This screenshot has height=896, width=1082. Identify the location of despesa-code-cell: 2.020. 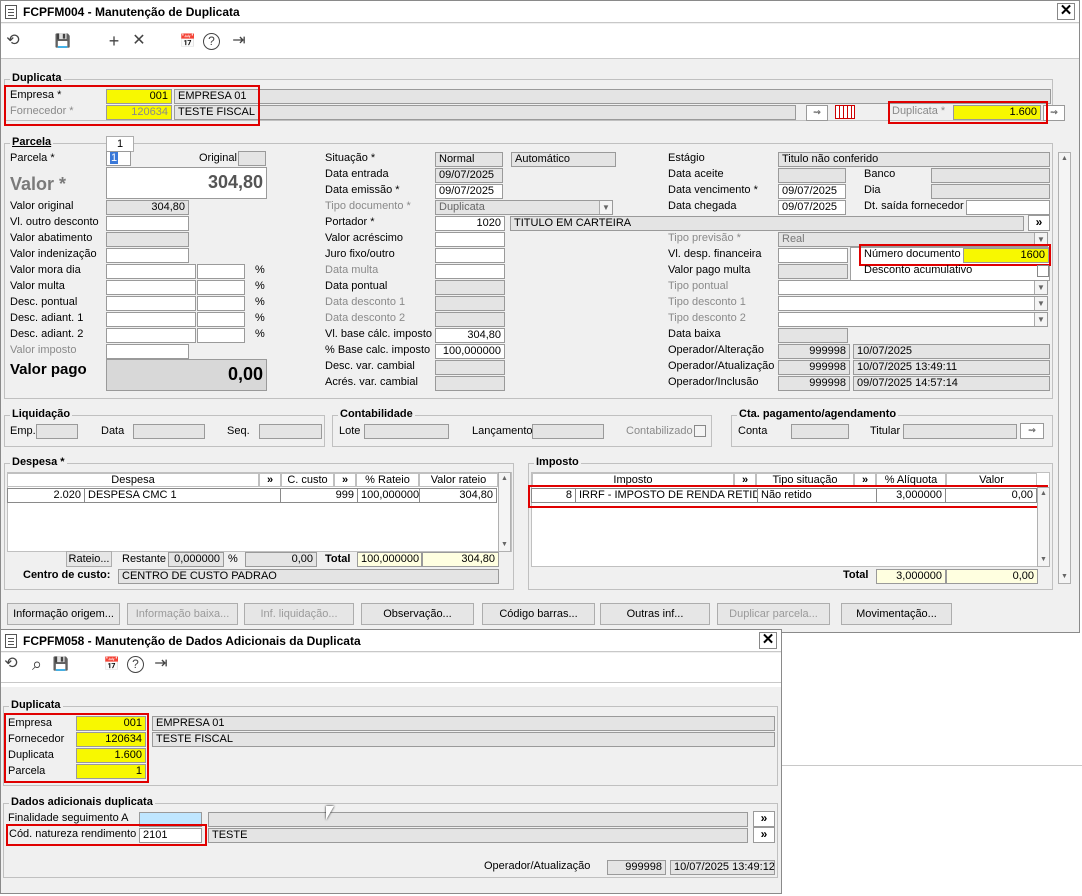
(46, 495).